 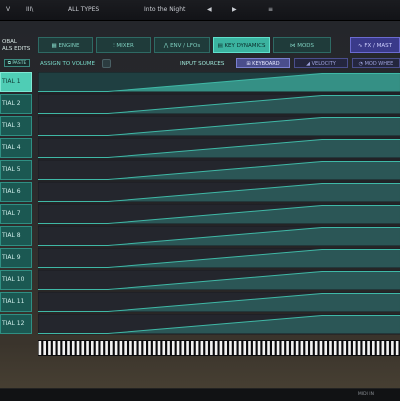 I want to click on source-velocity: ◢ VELOCITY, so click(x=321, y=63).